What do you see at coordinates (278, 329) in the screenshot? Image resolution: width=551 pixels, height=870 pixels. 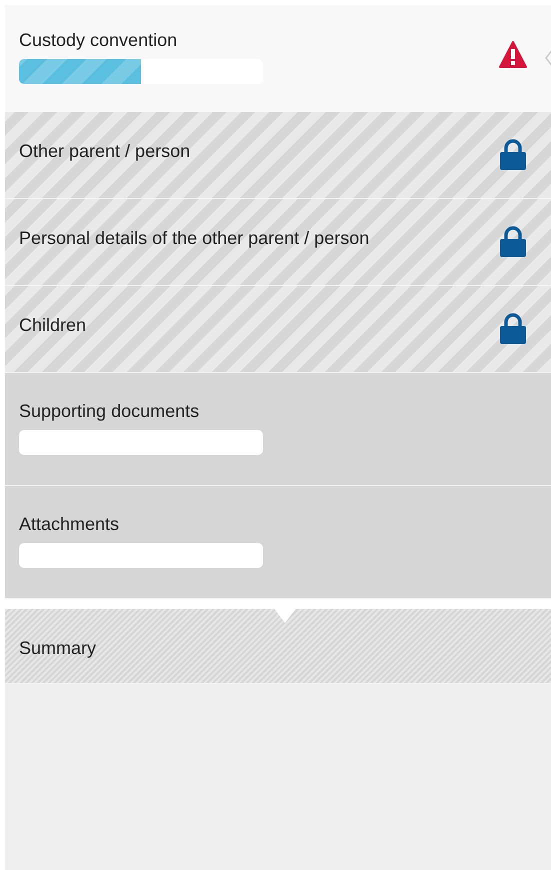 I see `step-row: Children` at bounding box center [278, 329].